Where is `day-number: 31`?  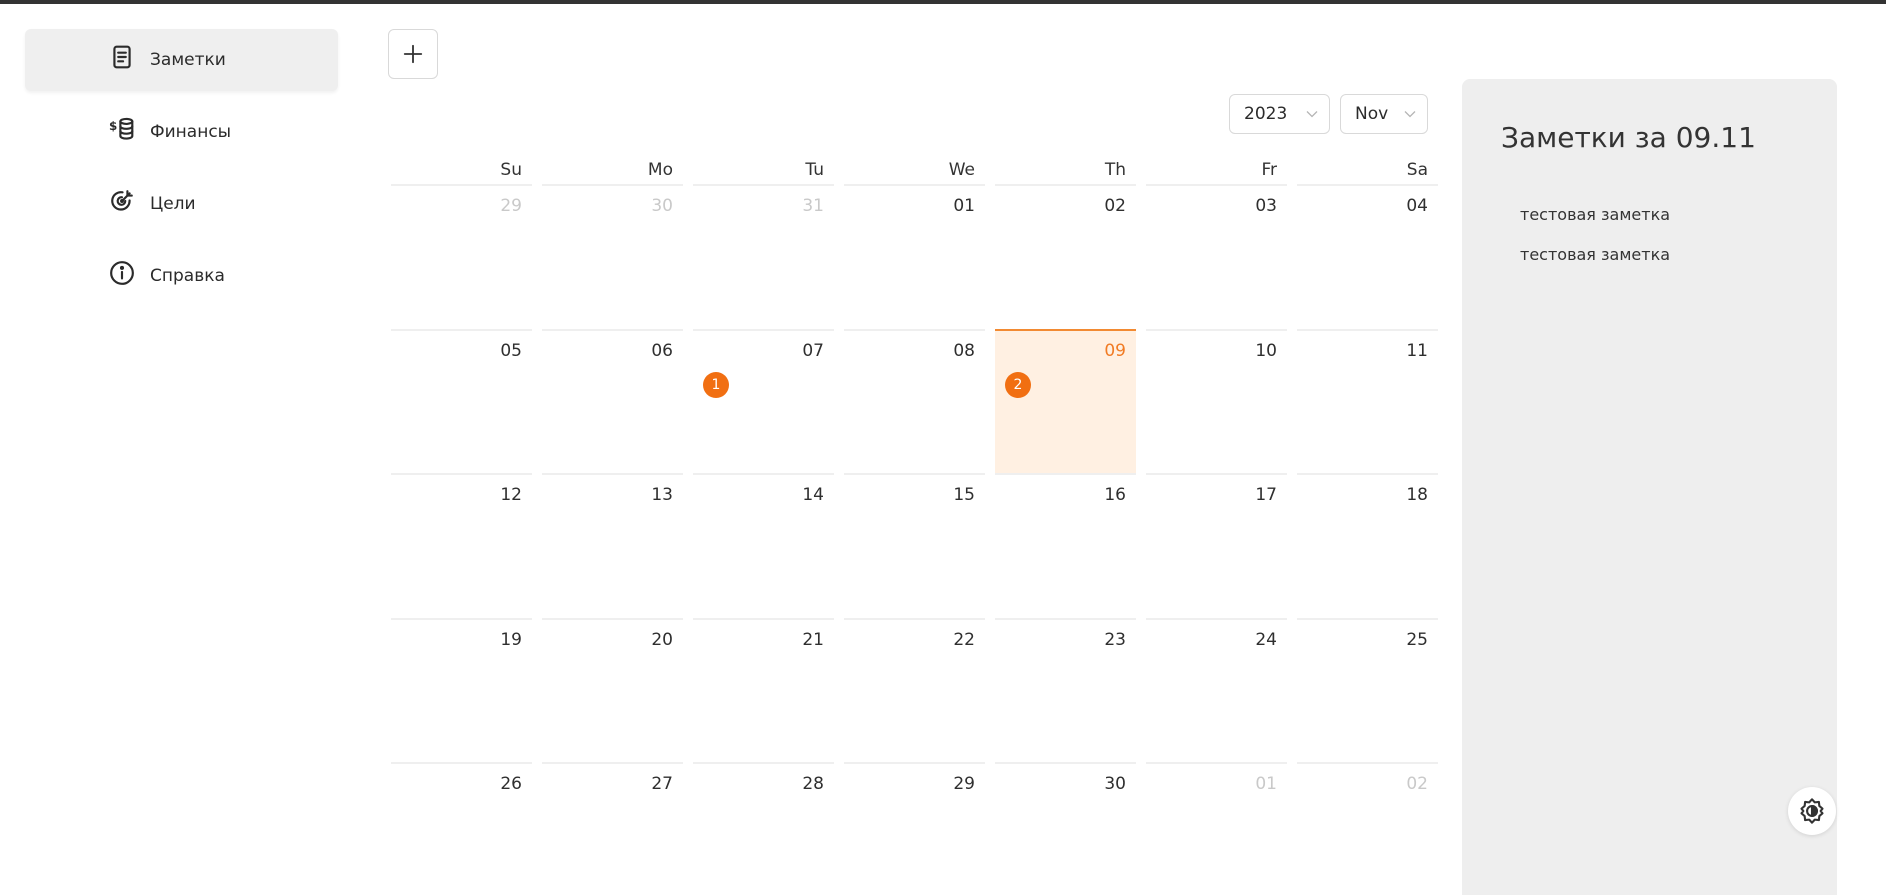 day-number: 31 is located at coordinates (813, 206).